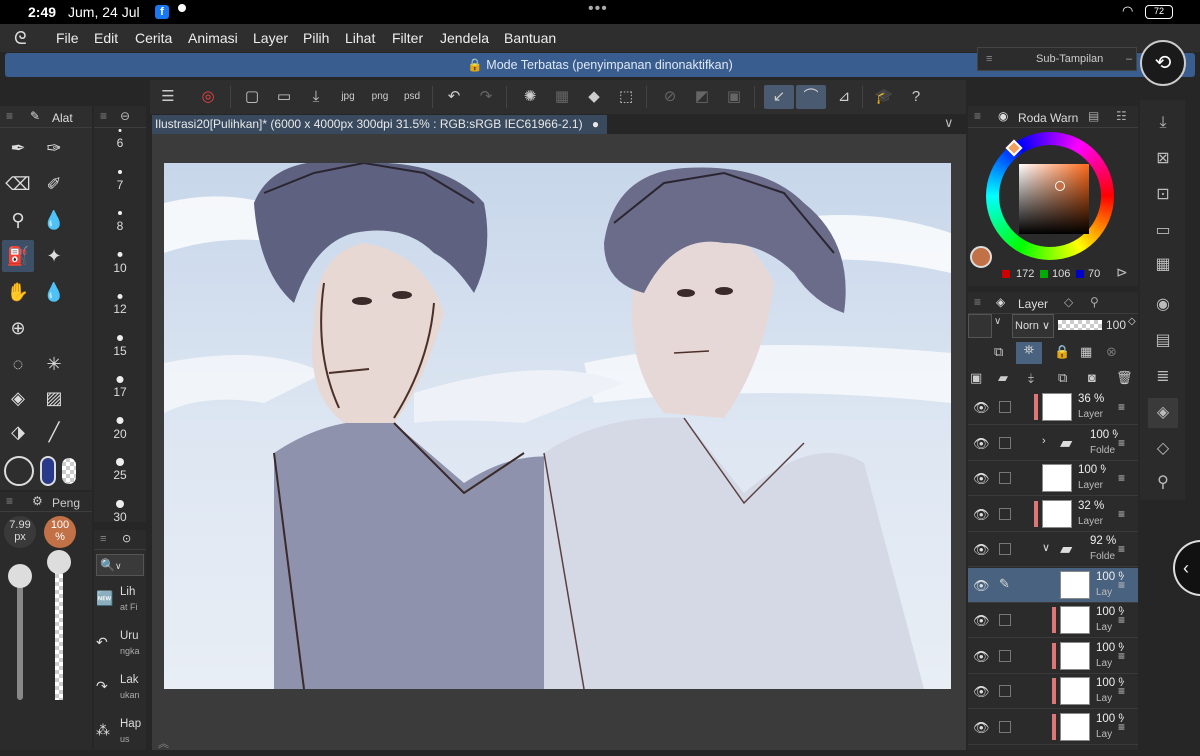  Describe the element at coordinates (1163, 265) in the screenshot. I see `grid-icon: ▦` at that location.